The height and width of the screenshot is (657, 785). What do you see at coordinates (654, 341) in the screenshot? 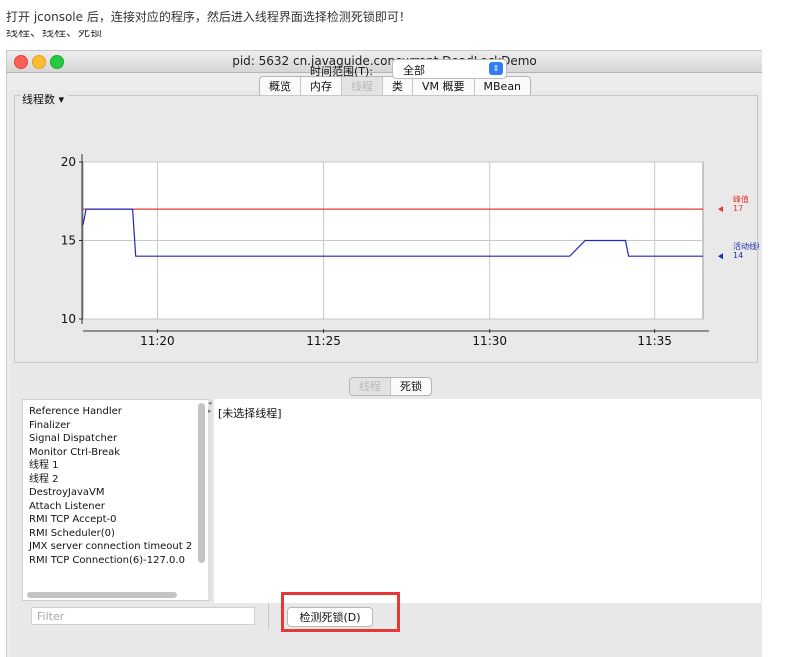
I see `x-tick-label: 11:35` at bounding box center [654, 341].